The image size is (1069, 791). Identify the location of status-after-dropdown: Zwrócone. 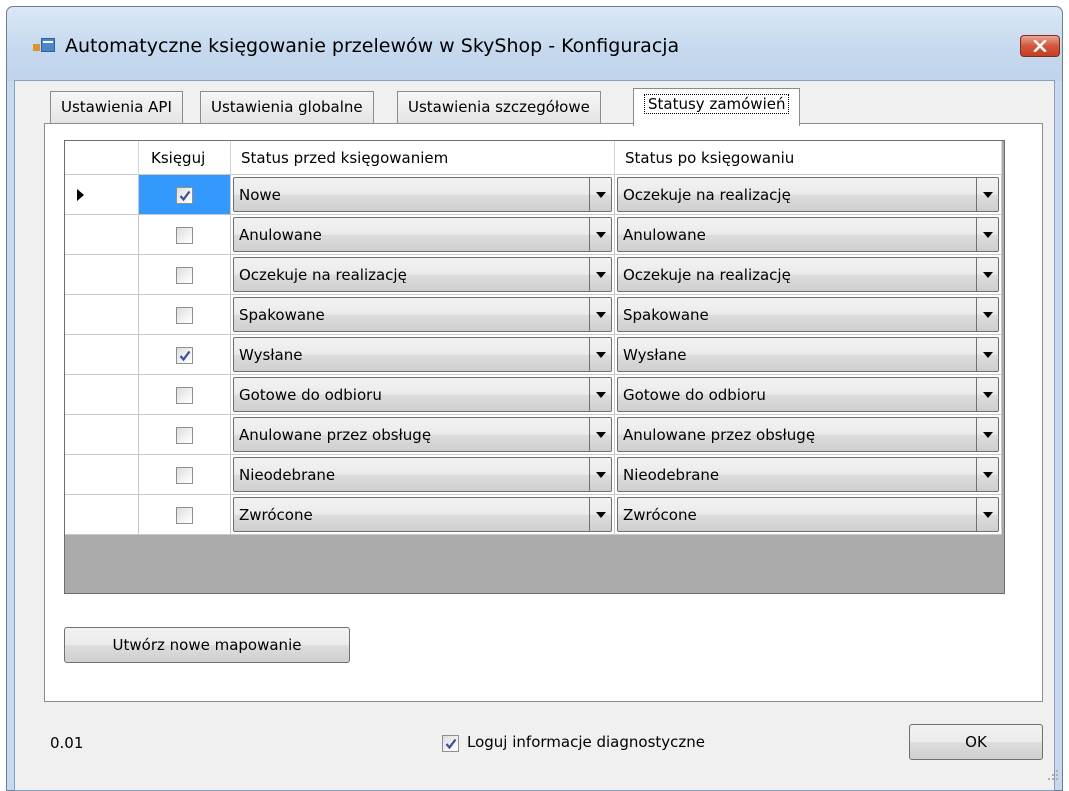
(808, 514).